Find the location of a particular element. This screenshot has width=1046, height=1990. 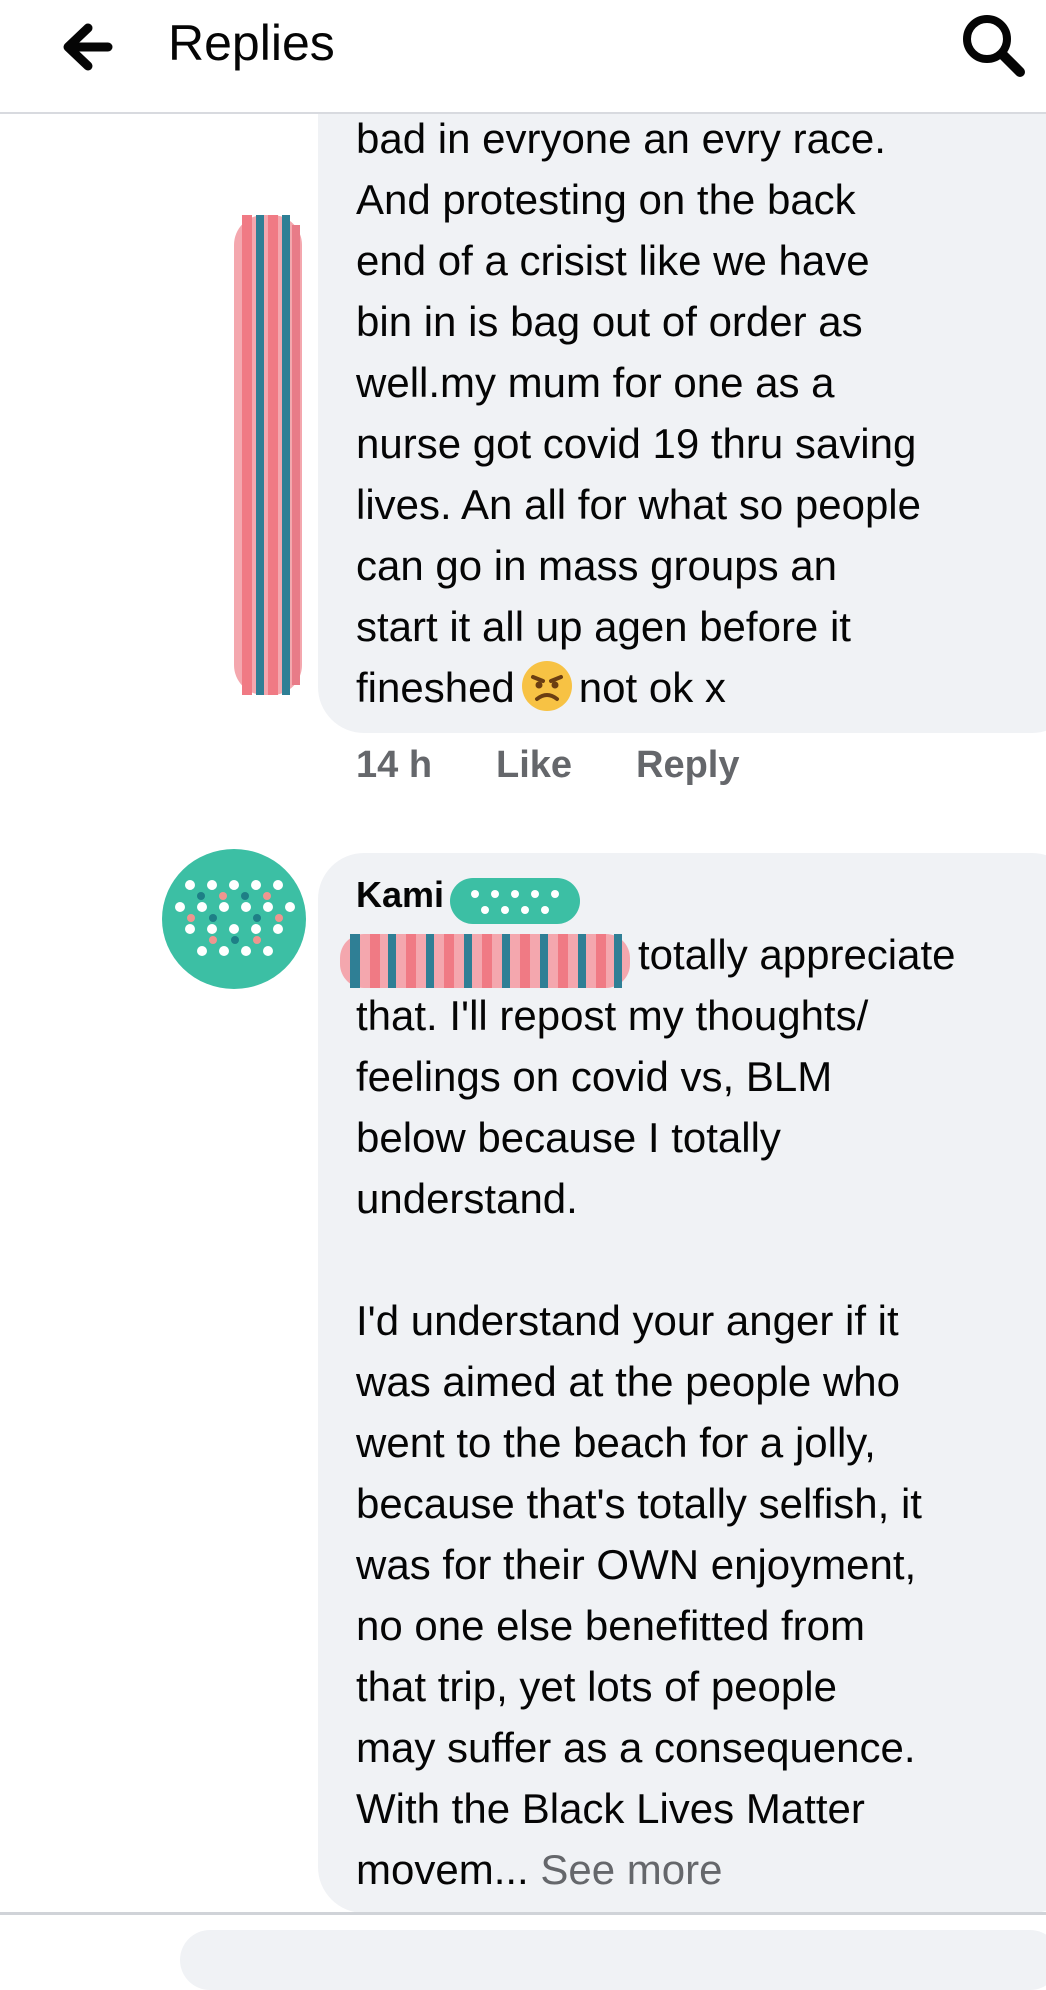

search-icon is located at coordinates (994, 46).